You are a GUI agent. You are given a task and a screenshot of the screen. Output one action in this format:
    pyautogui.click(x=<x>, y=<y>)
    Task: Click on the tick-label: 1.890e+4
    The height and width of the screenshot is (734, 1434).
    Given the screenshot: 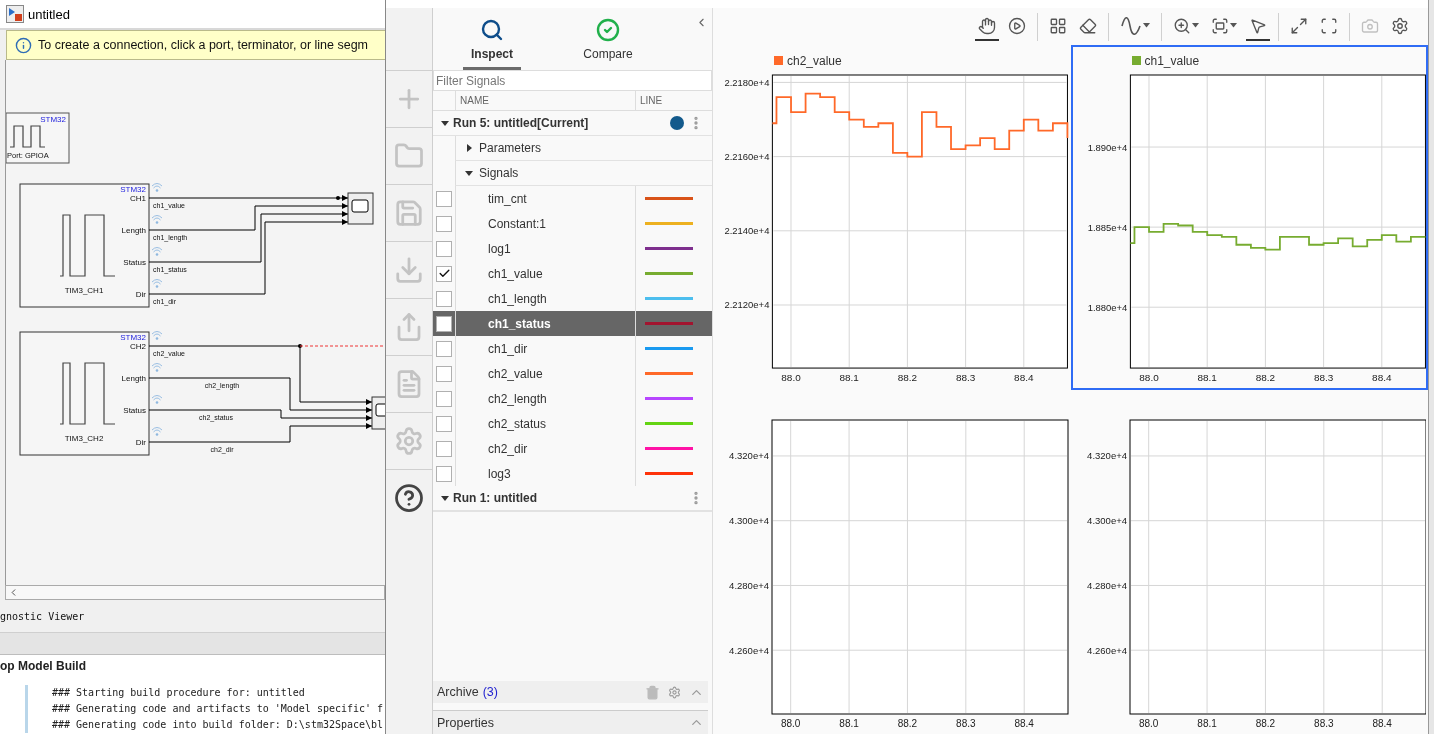 What is the action you would take?
    pyautogui.click(x=1107, y=147)
    